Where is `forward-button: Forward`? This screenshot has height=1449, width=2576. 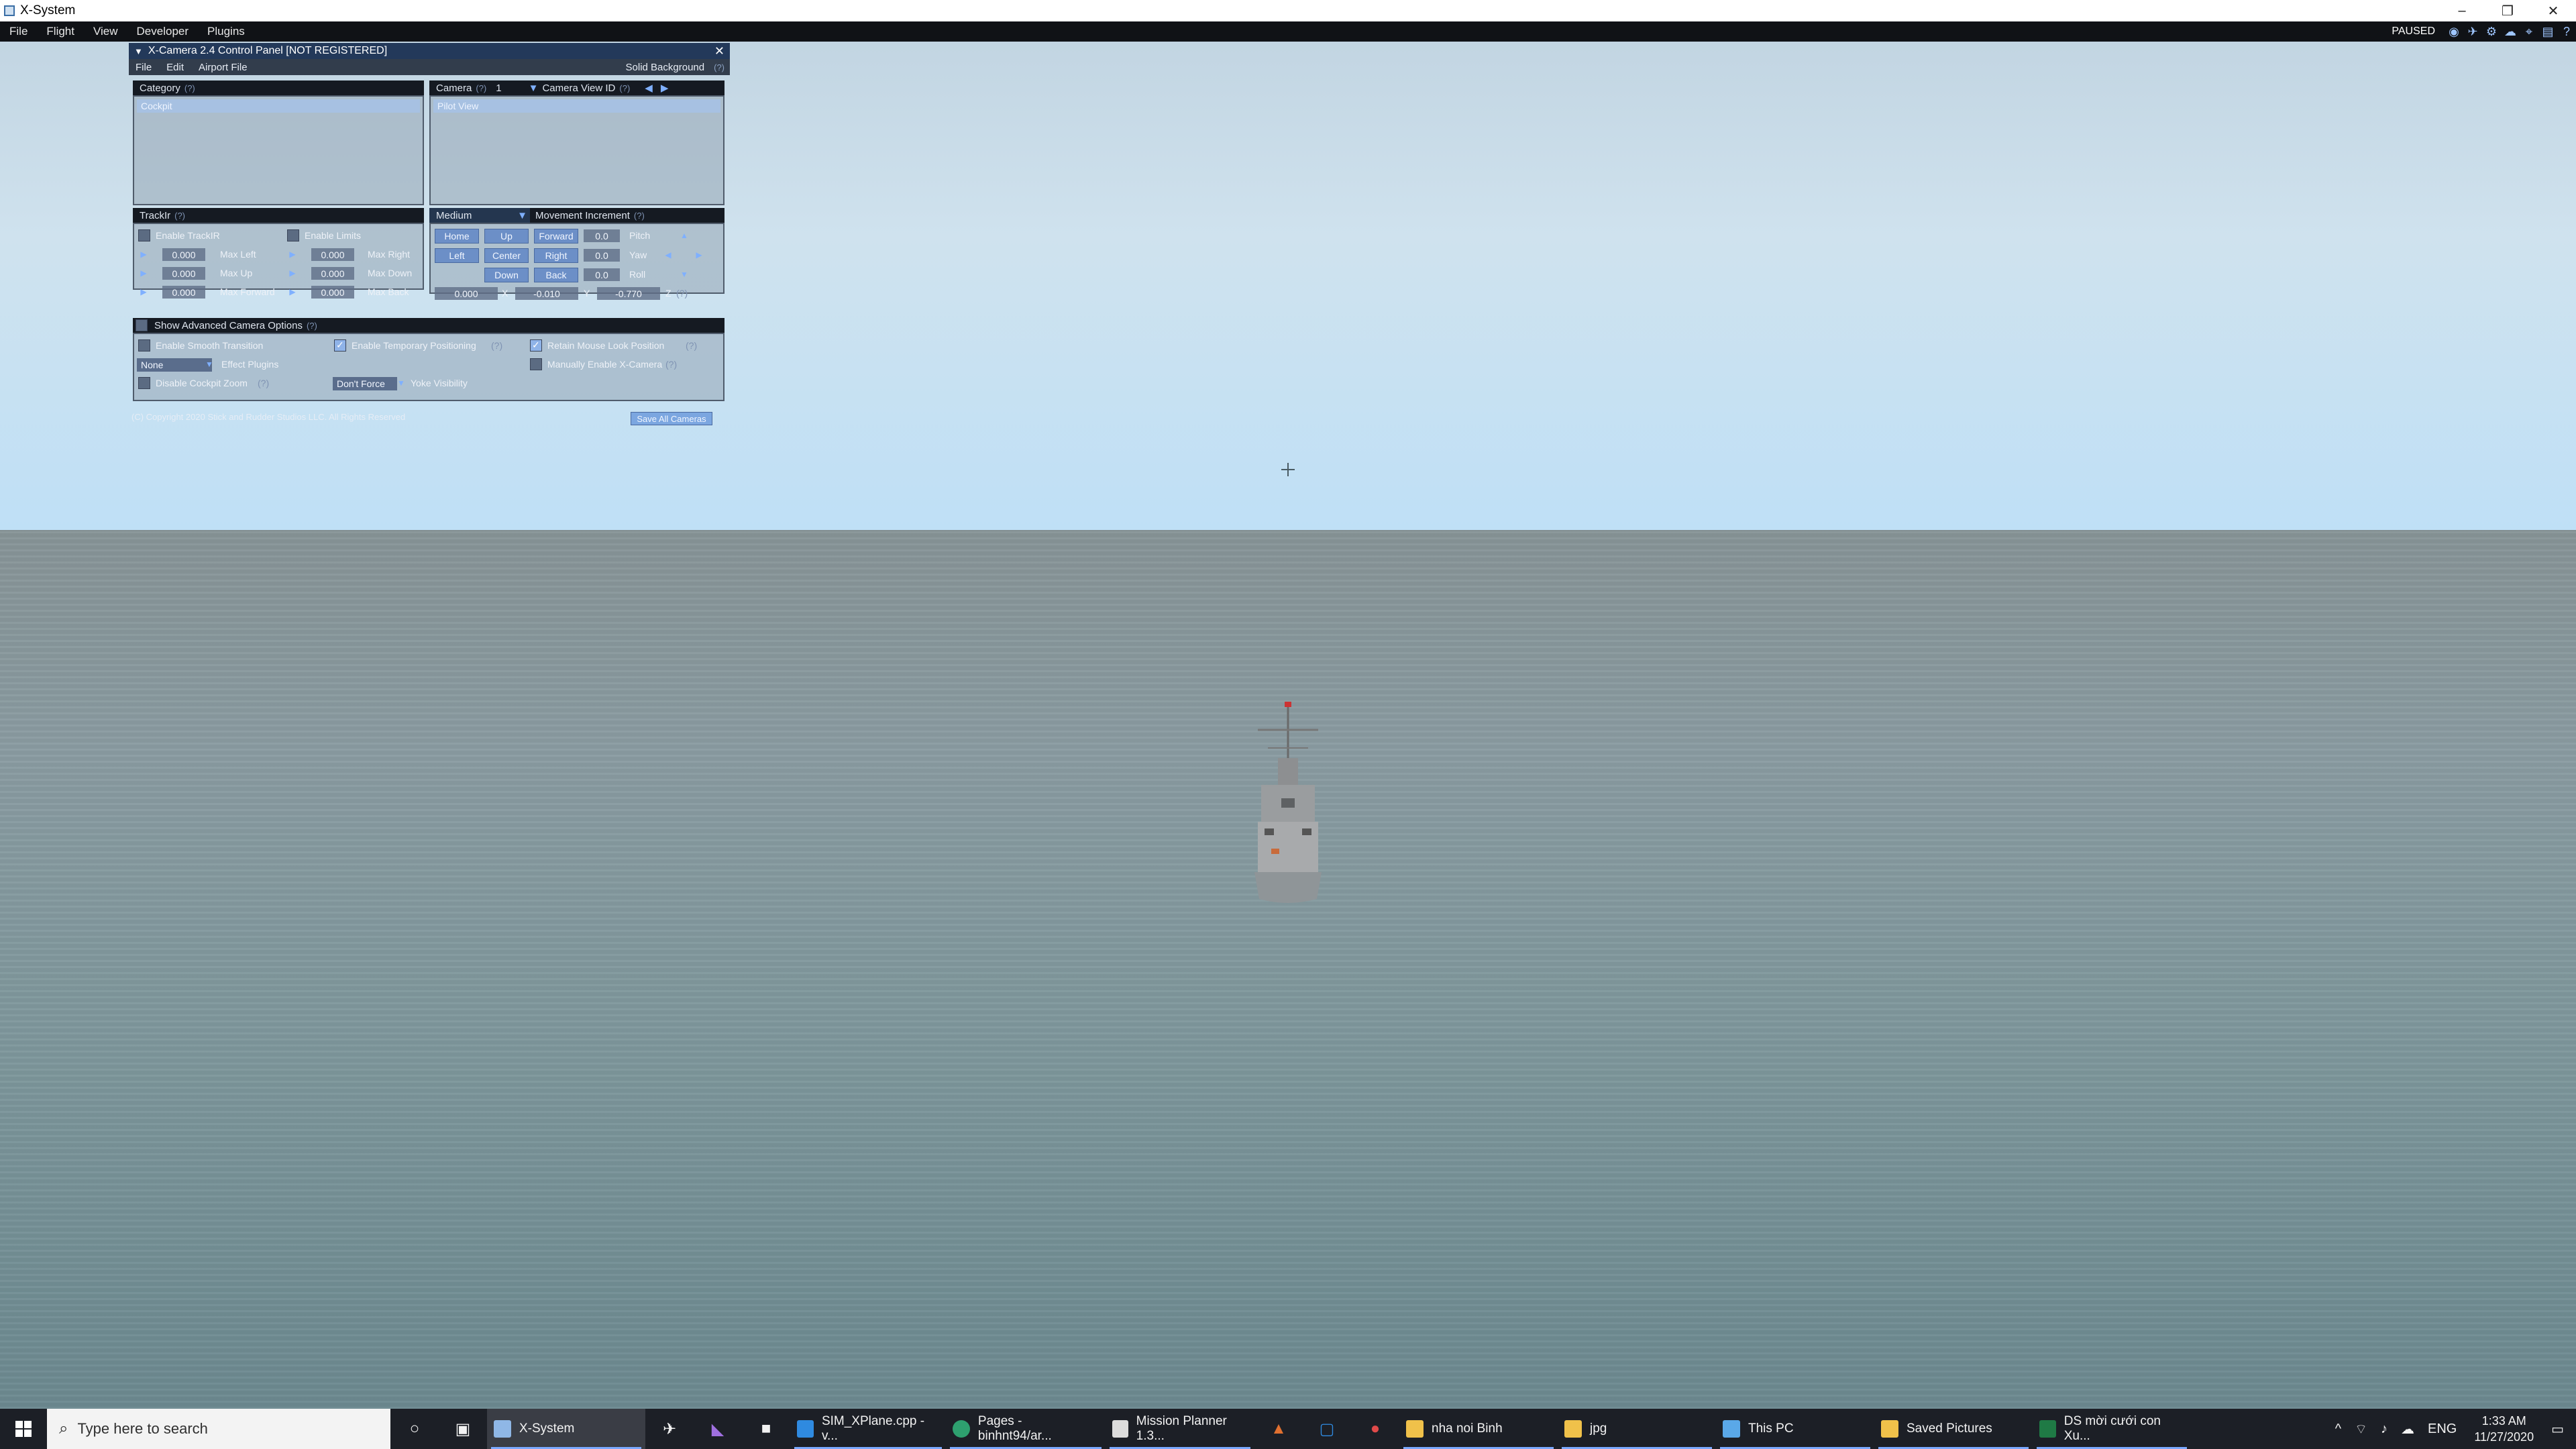
forward-button: Forward is located at coordinates (556, 236).